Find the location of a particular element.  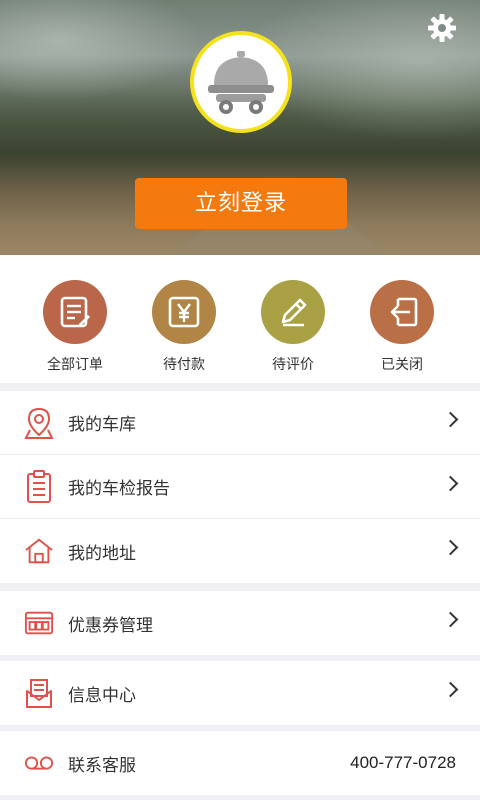

menu-item-customer-service: 联系客服 400-777-0728 is located at coordinates (240, 763).